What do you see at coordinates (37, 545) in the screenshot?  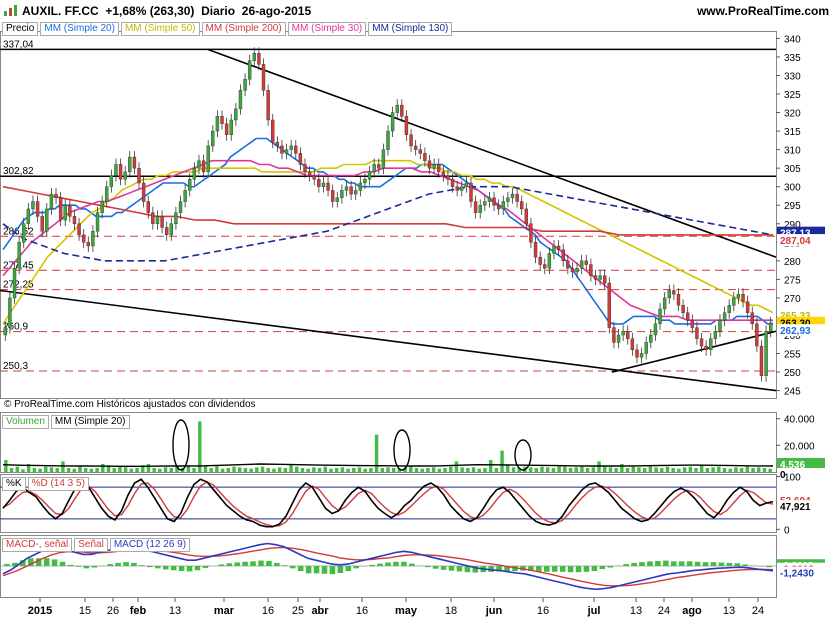 I see `legend-macd-signal: MACD-, señal` at bounding box center [37, 545].